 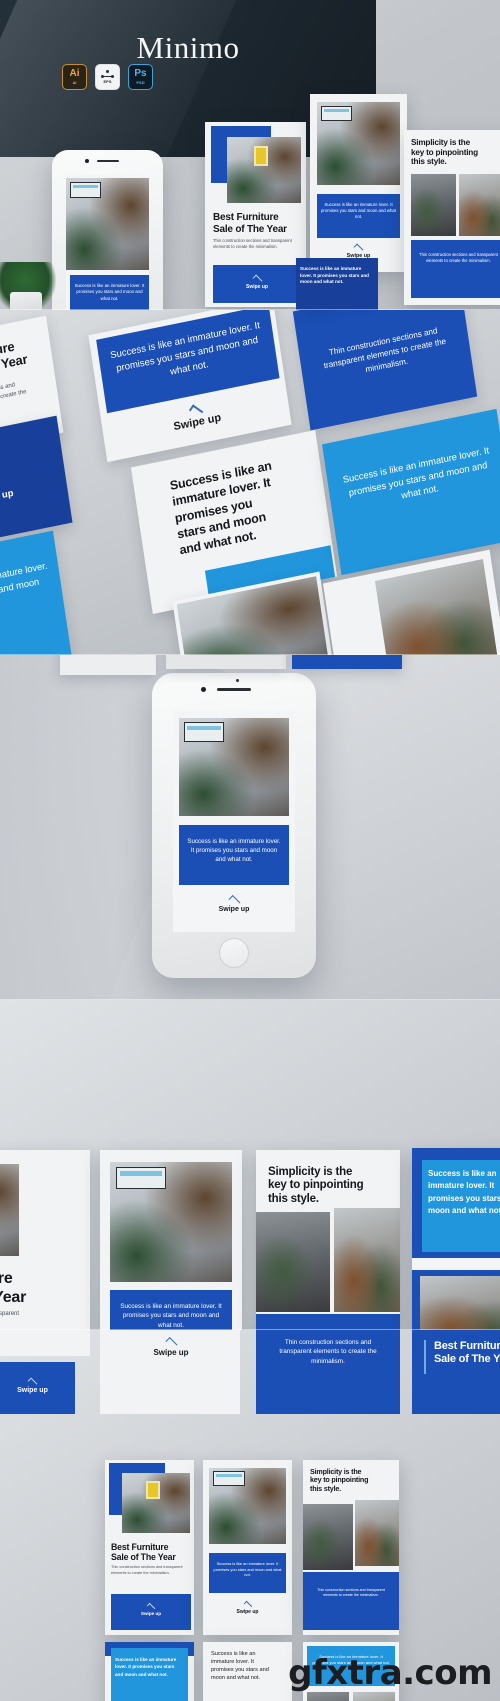 What do you see at coordinates (226, 662) in the screenshot?
I see `peek-card-center` at bounding box center [226, 662].